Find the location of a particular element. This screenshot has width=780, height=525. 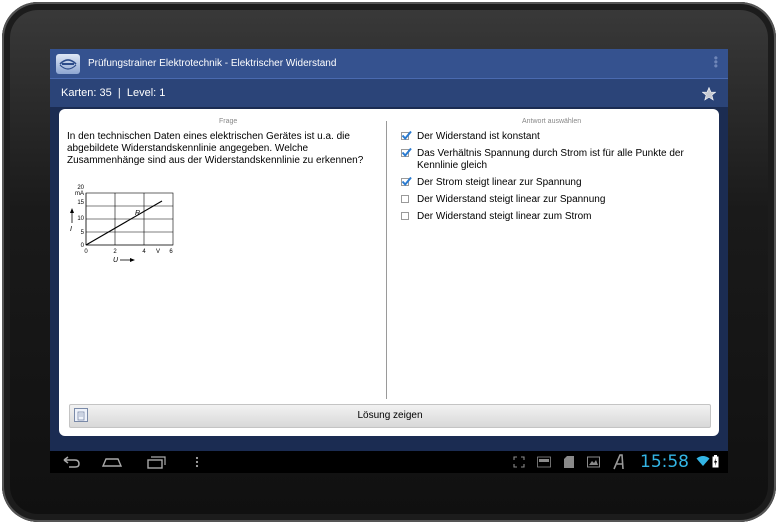

home-icon is located at coordinates (112, 462).